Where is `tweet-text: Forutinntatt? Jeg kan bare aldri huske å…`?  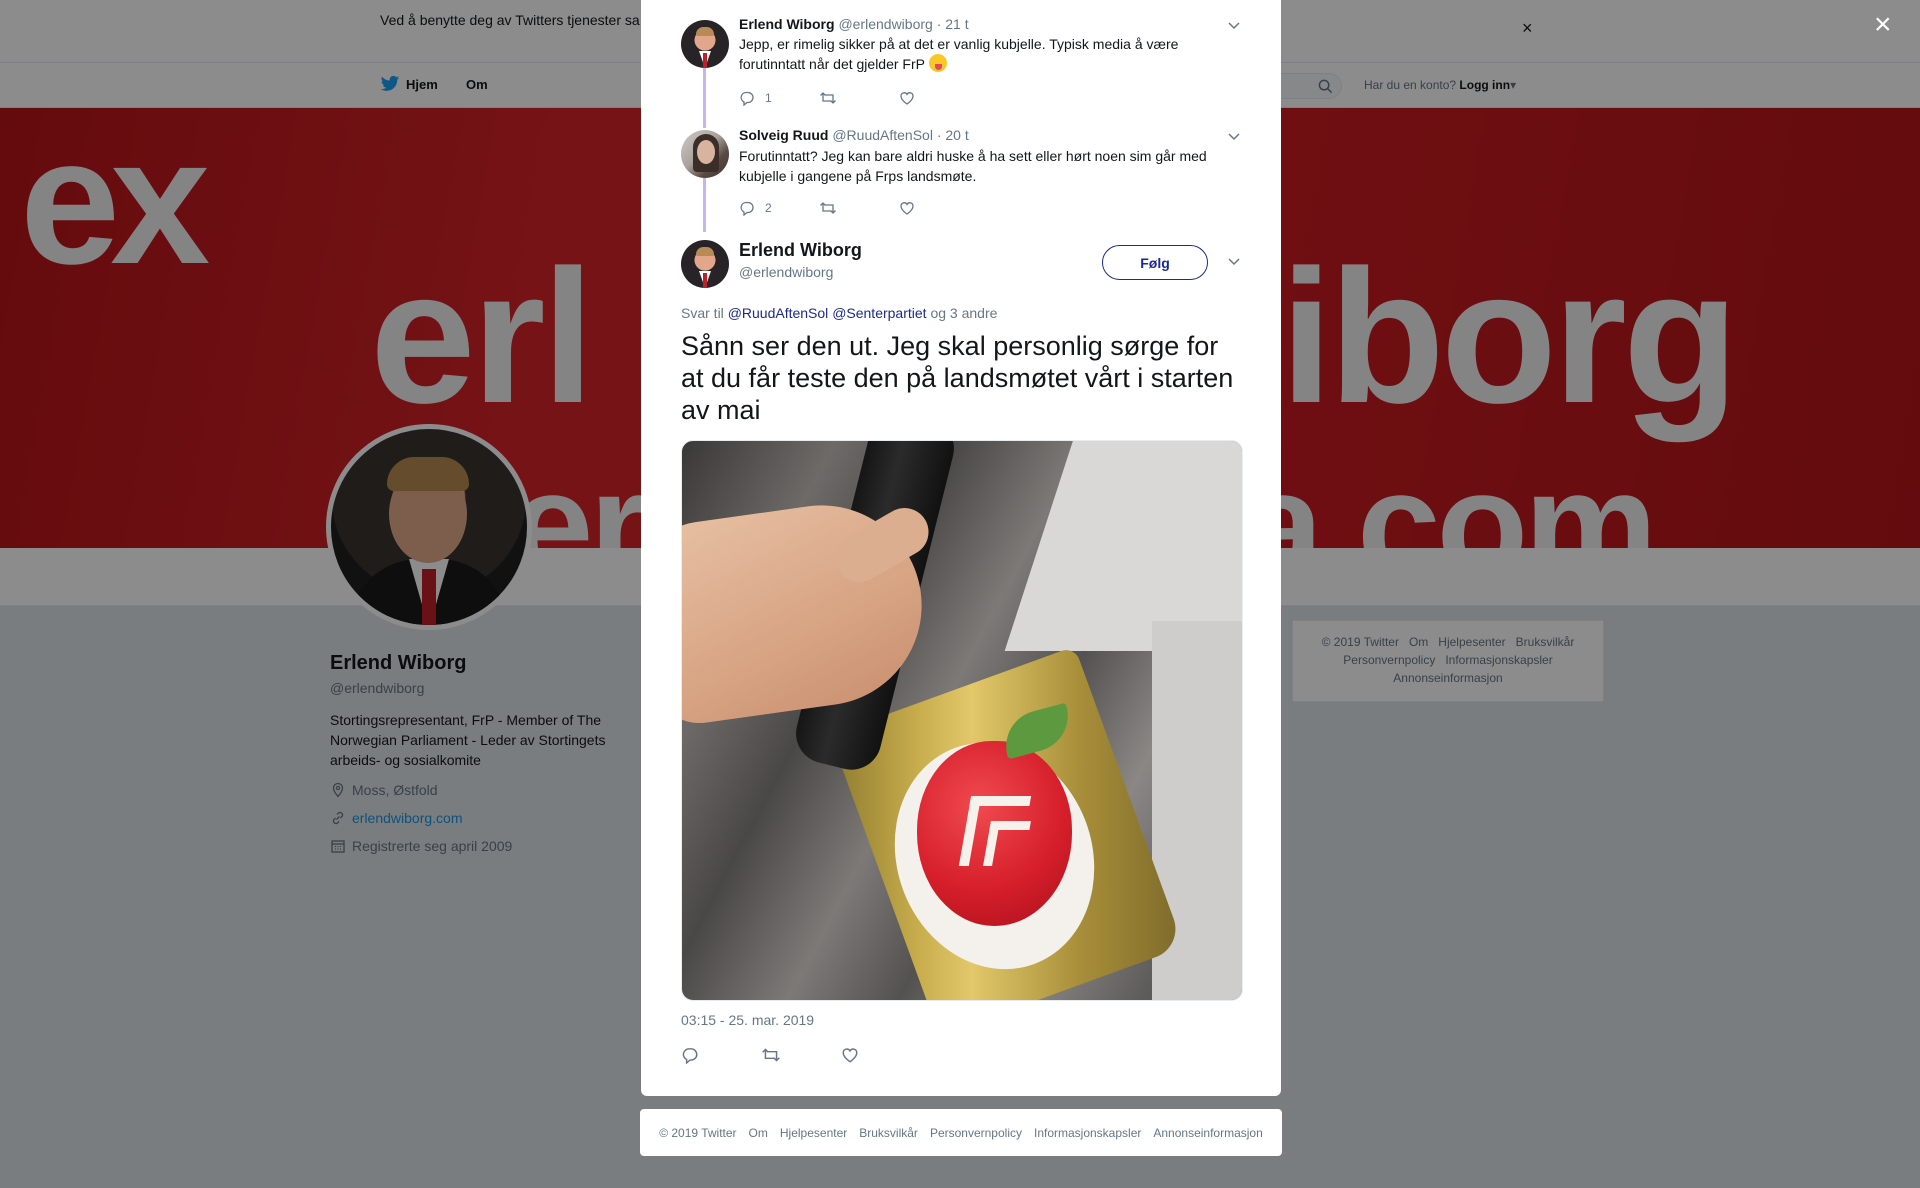 tweet-text: Forutinntatt? Jeg kan bare aldri huske å… is located at coordinates (973, 166).